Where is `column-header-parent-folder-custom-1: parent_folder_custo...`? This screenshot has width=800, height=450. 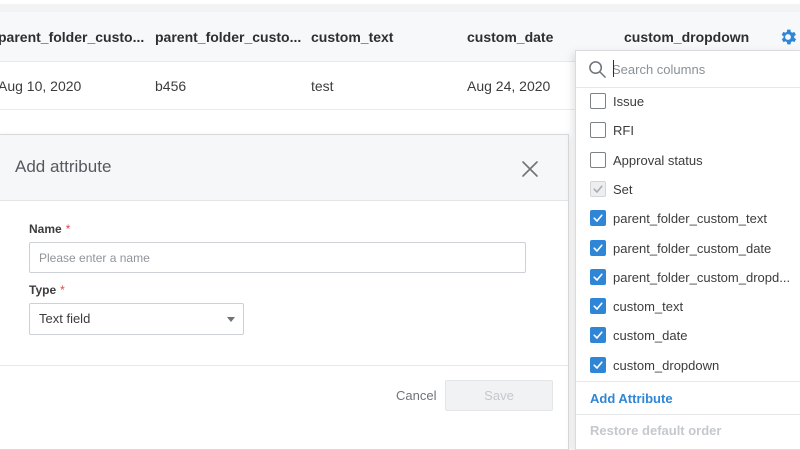
column-header-parent-folder-custom-1: parent_folder_custo... is located at coordinates (72, 37).